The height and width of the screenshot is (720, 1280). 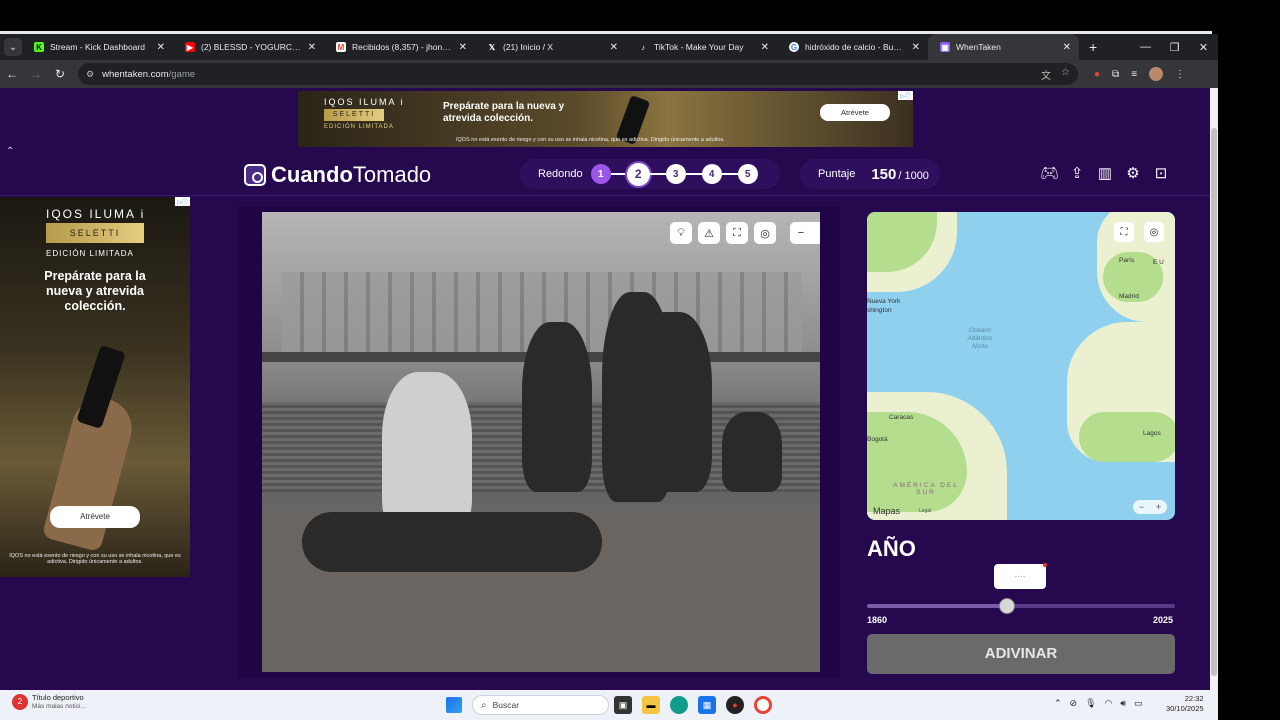 I want to click on volume-icon: 🔊︎, so click(x=1123, y=703).